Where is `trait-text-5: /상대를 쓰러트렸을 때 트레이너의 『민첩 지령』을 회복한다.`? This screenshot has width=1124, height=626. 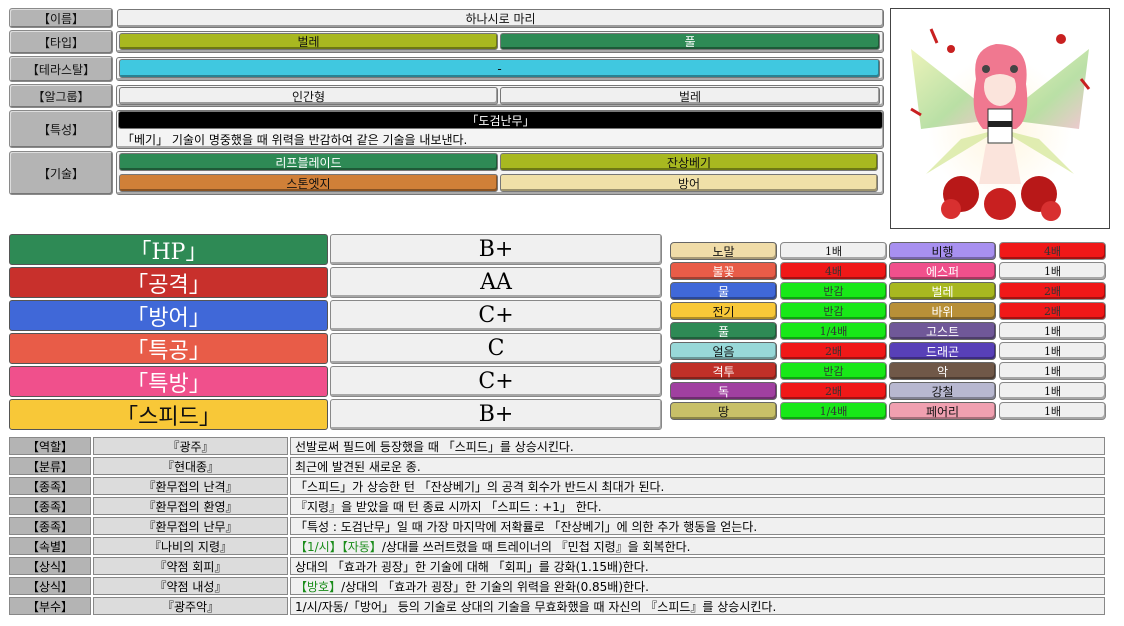
trait-text-5: /상대를 쓰러트렸을 때 트레이너의 『민첩 지령』을 회복한다. is located at coordinates (536, 546).